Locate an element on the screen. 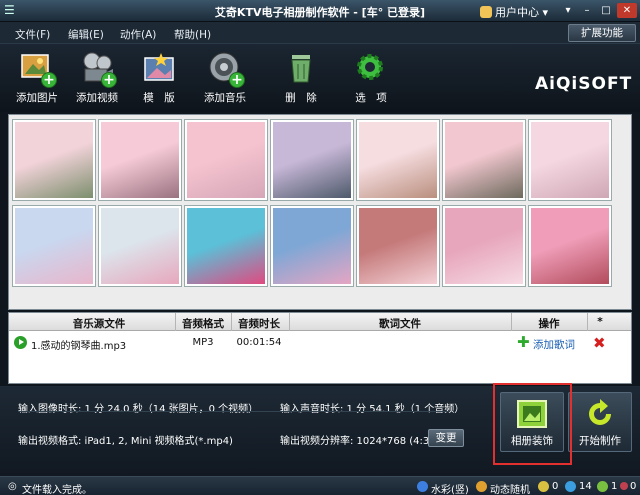 The height and width of the screenshot is (495, 640). count-c: 1 is located at coordinates (614, 486).